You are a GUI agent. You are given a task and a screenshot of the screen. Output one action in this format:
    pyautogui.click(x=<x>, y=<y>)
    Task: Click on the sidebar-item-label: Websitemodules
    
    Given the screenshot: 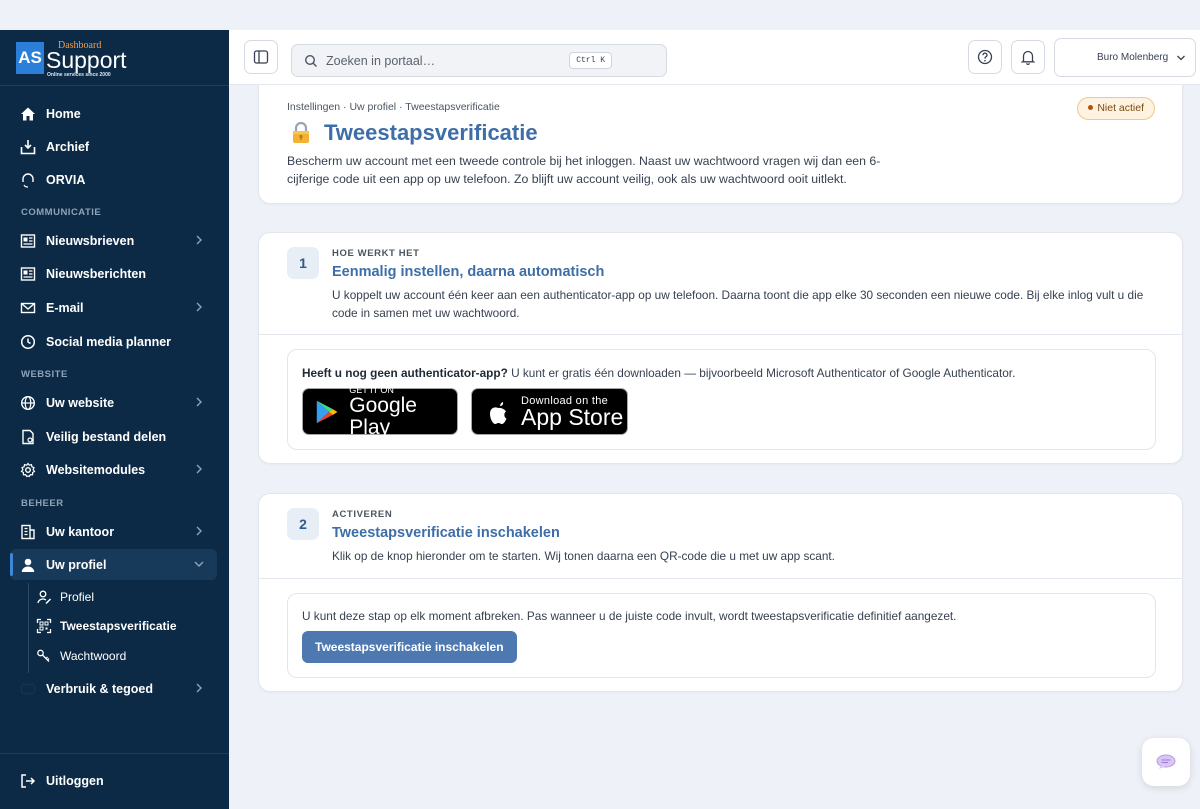 What is the action you would take?
    pyautogui.click(x=96, y=469)
    